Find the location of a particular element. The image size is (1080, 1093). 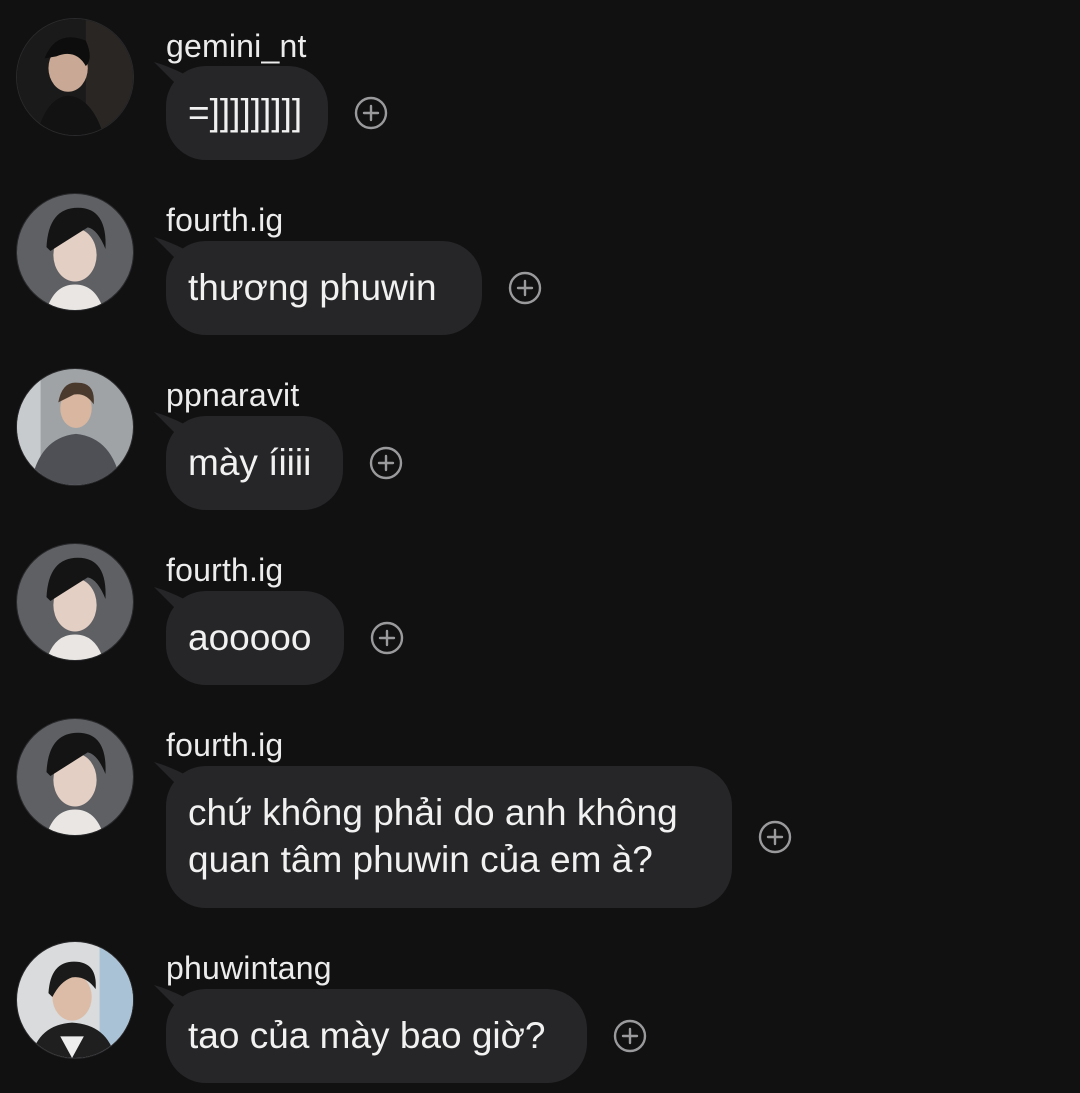

message-text: thương phuwin is located at coordinates (312, 287).